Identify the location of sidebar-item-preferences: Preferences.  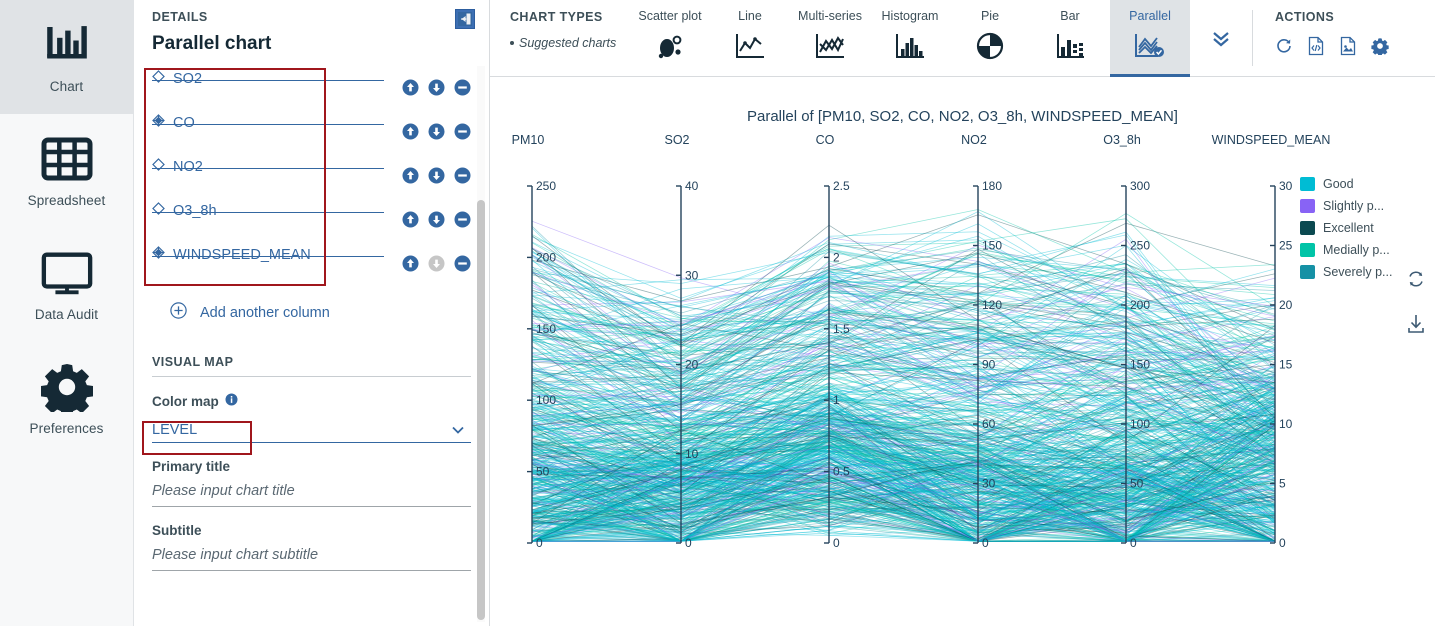
(66, 399).